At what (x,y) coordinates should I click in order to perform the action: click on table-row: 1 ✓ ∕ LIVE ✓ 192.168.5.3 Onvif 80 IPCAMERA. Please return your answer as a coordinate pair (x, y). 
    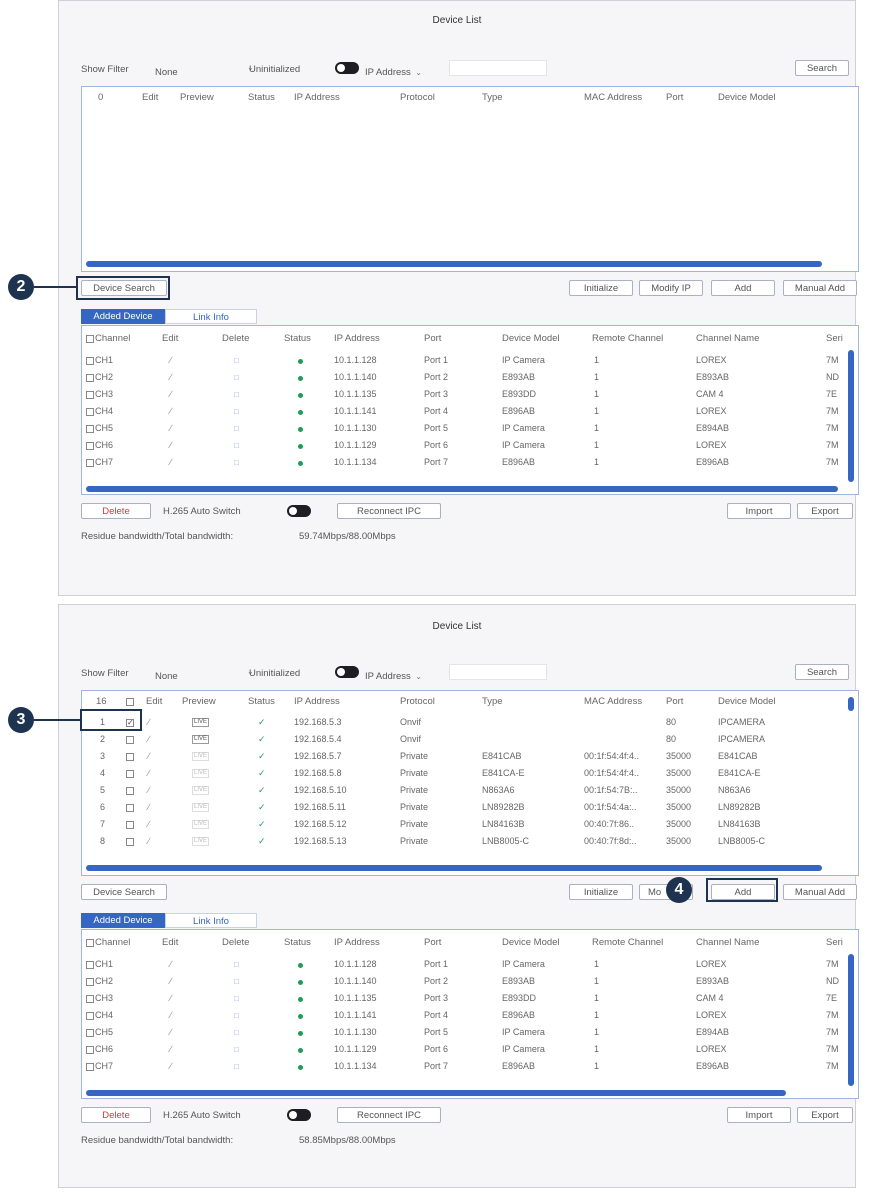
    Looking at the image, I should click on (462, 723).